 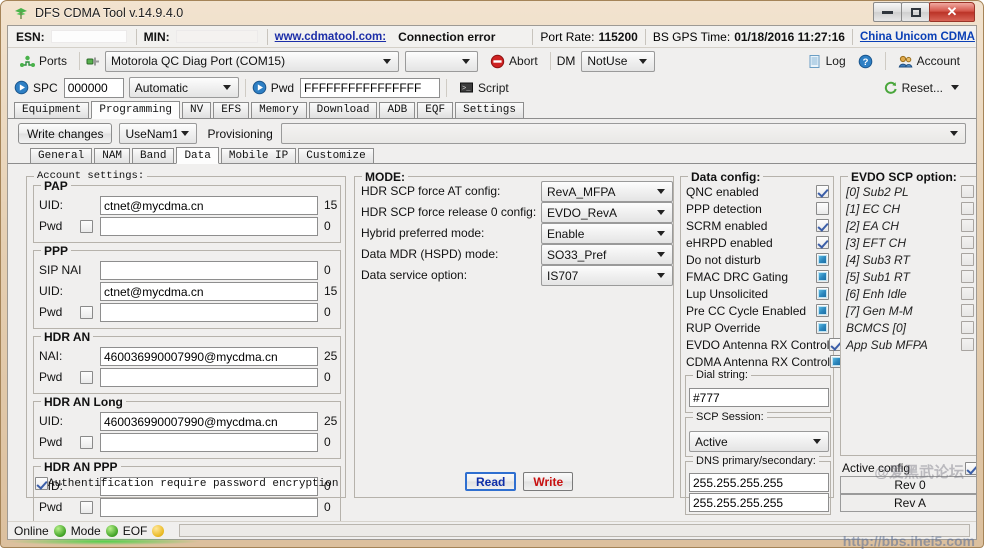 I want to click on account-button: Account, so click(x=929, y=61).